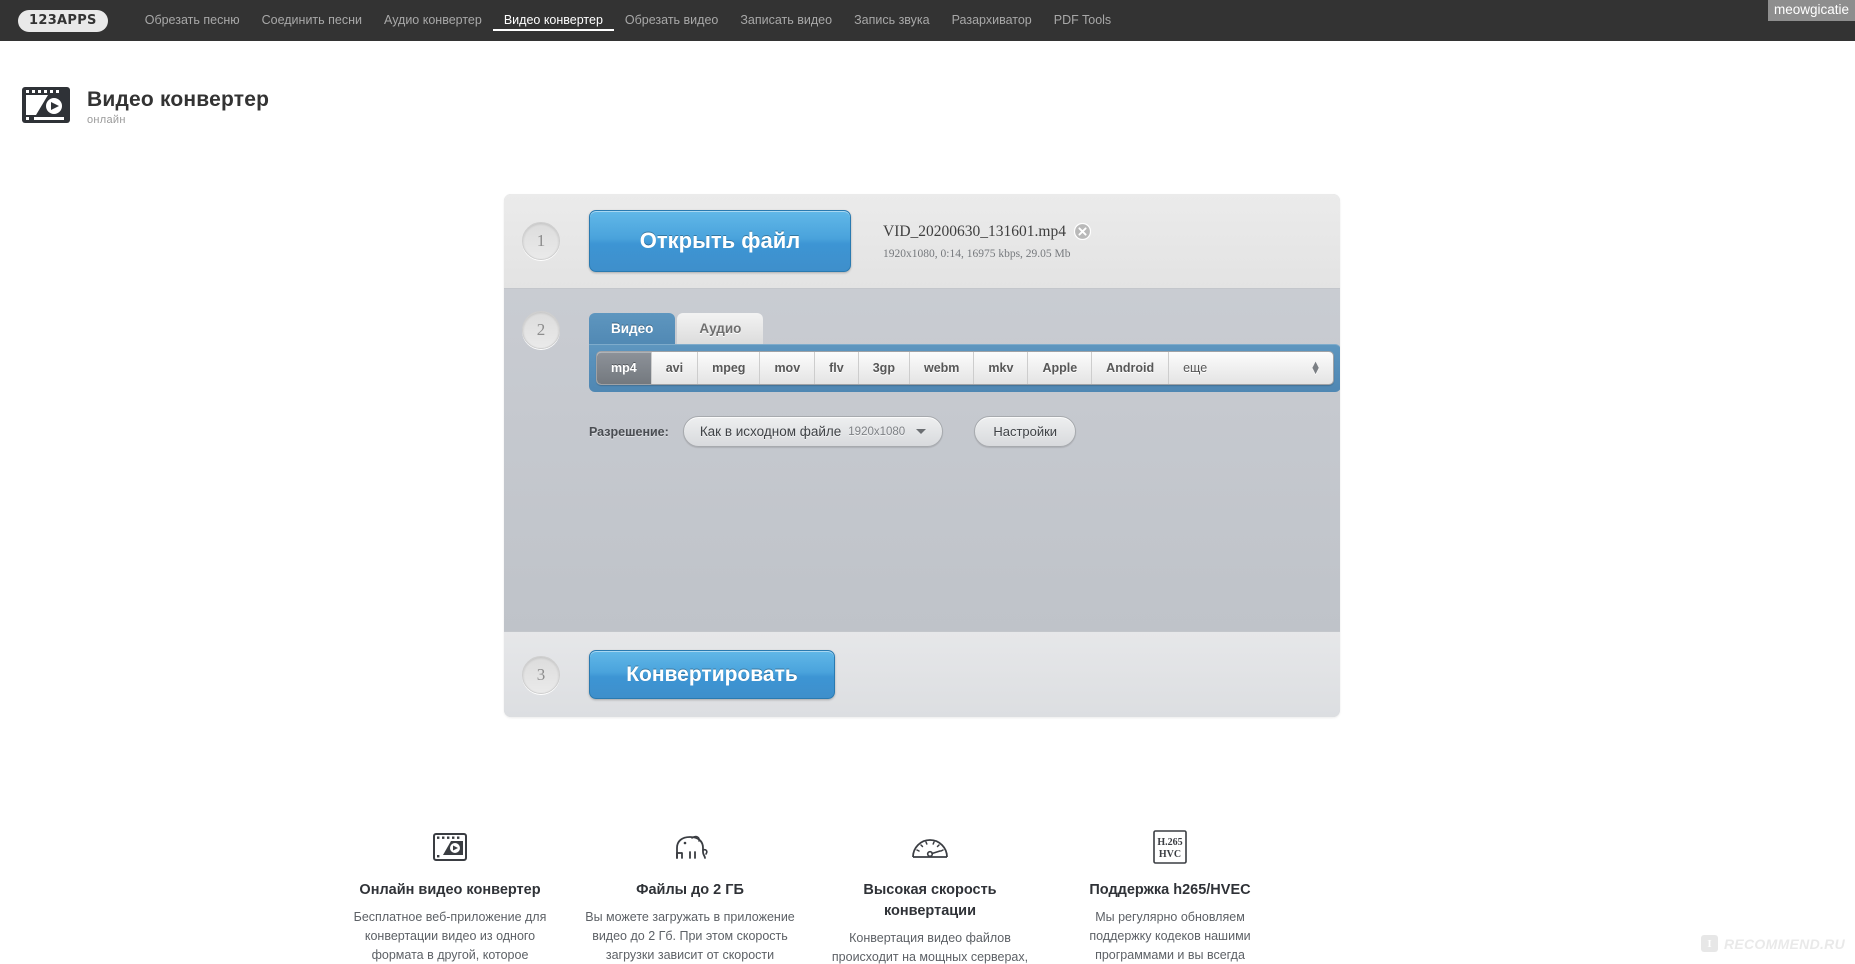  What do you see at coordinates (720, 241) in the screenshot?
I see `open-file-button: Открыть файл` at bounding box center [720, 241].